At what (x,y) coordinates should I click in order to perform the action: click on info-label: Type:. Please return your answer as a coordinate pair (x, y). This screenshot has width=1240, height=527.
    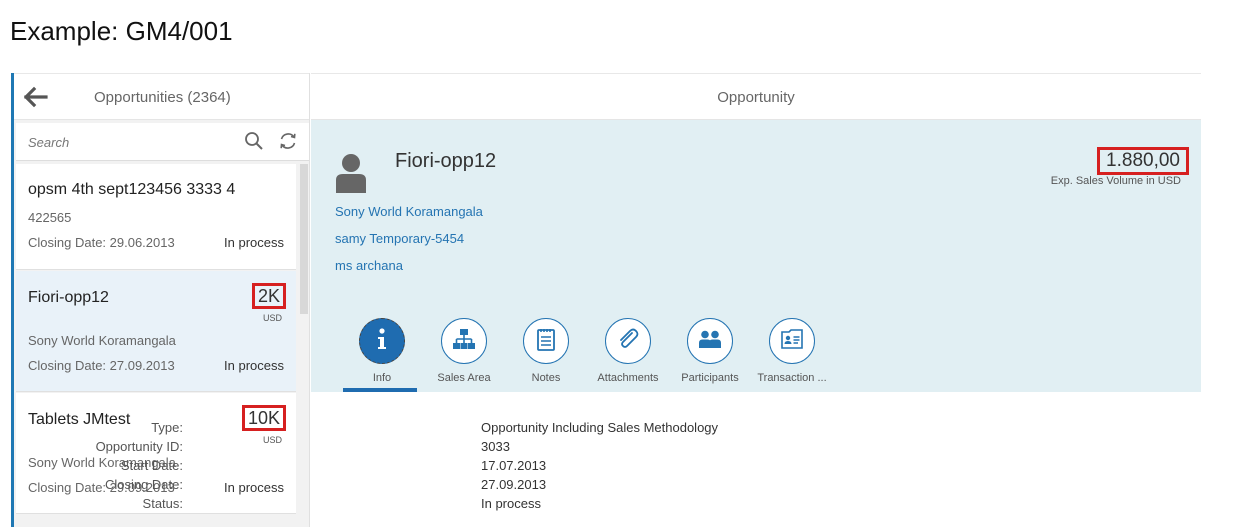
    Looking at the image, I should click on (167, 427).